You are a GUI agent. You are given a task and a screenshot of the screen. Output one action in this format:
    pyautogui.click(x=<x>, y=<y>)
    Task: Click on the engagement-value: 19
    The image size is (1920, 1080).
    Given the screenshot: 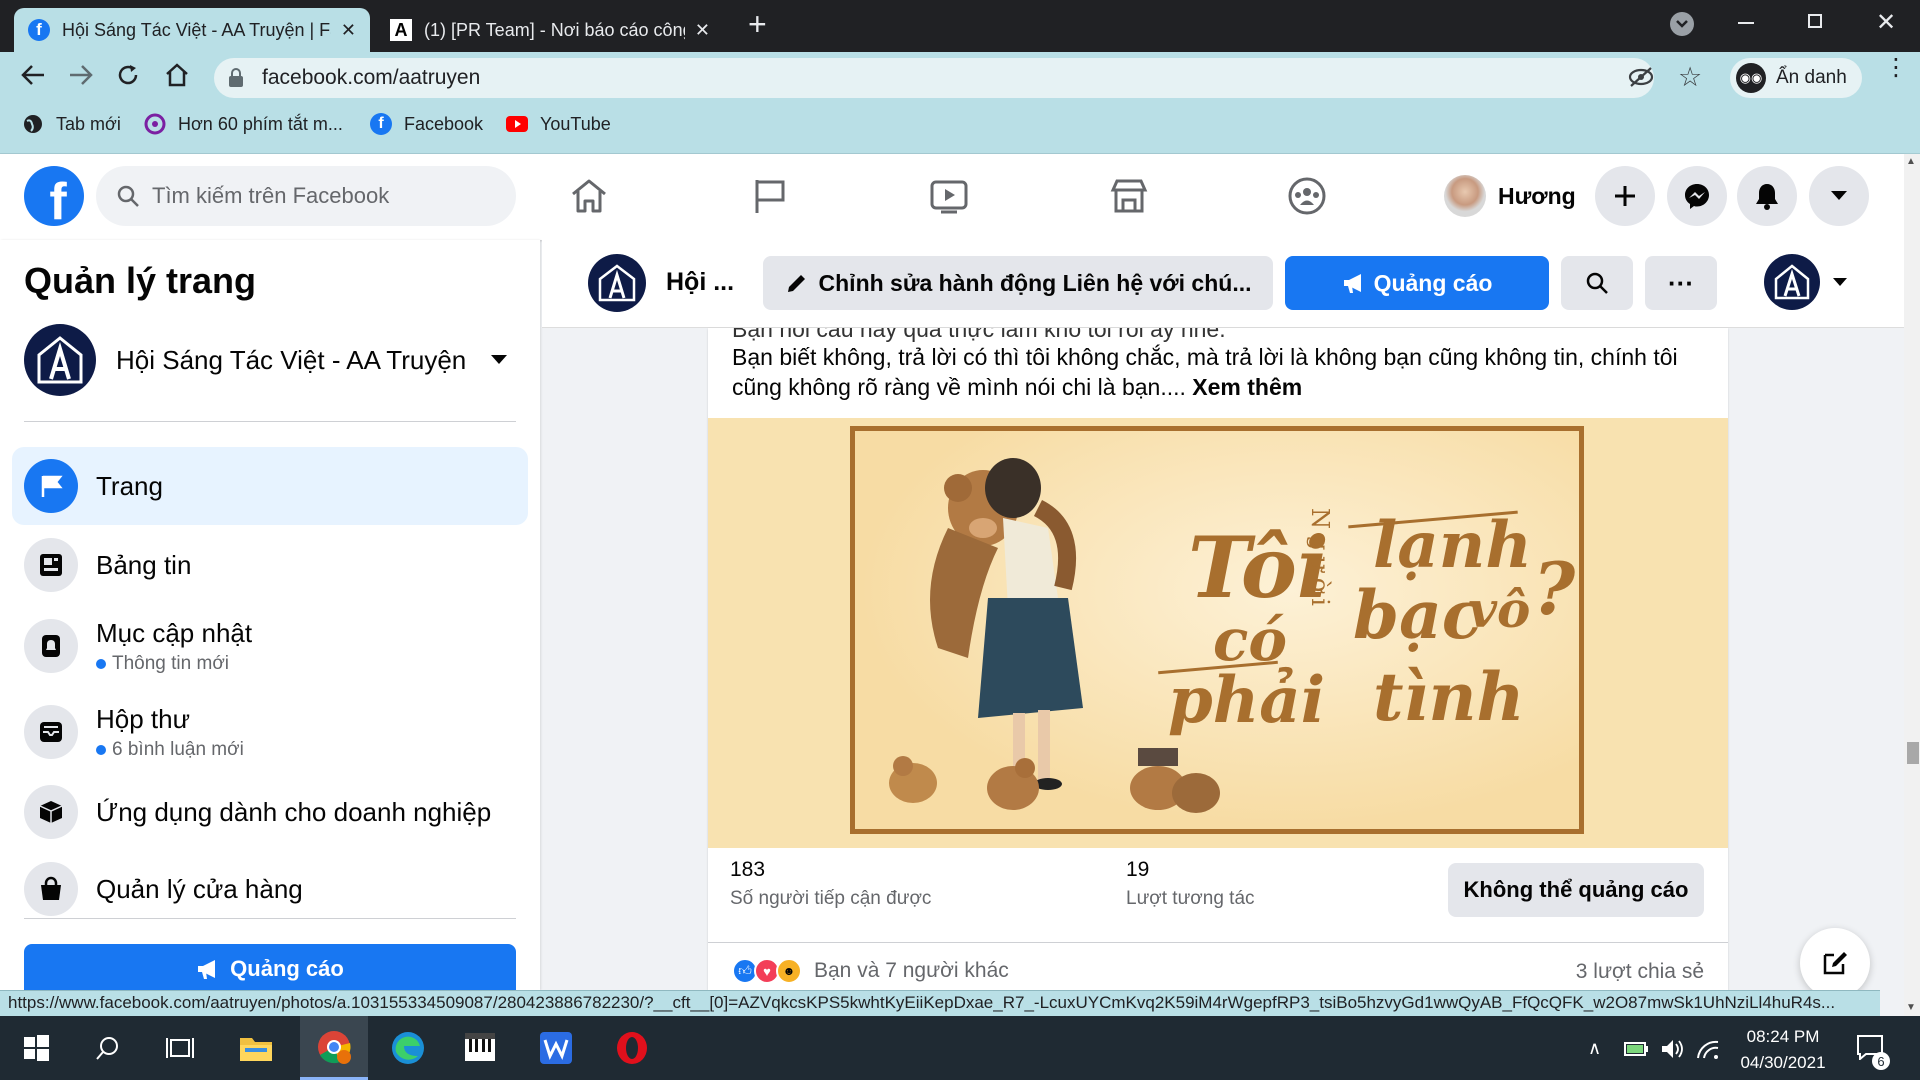 What is the action you would take?
    pyautogui.click(x=1138, y=869)
    